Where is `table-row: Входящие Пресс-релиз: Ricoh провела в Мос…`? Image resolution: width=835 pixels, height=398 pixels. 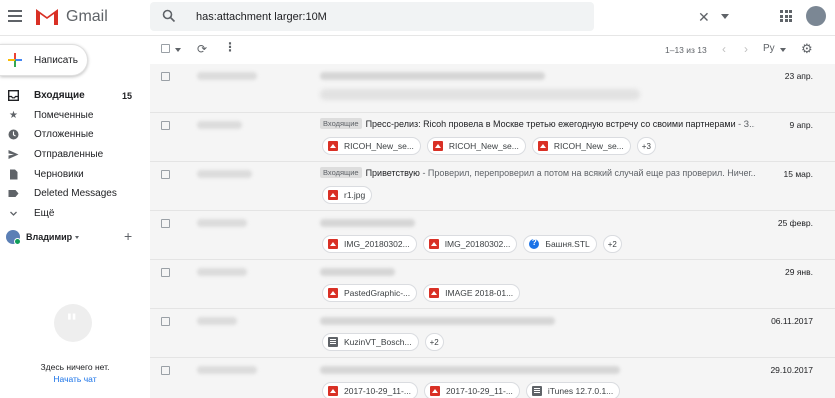 table-row: Входящие Пресс-релиз: Ricoh провела в Мос… is located at coordinates (492, 137).